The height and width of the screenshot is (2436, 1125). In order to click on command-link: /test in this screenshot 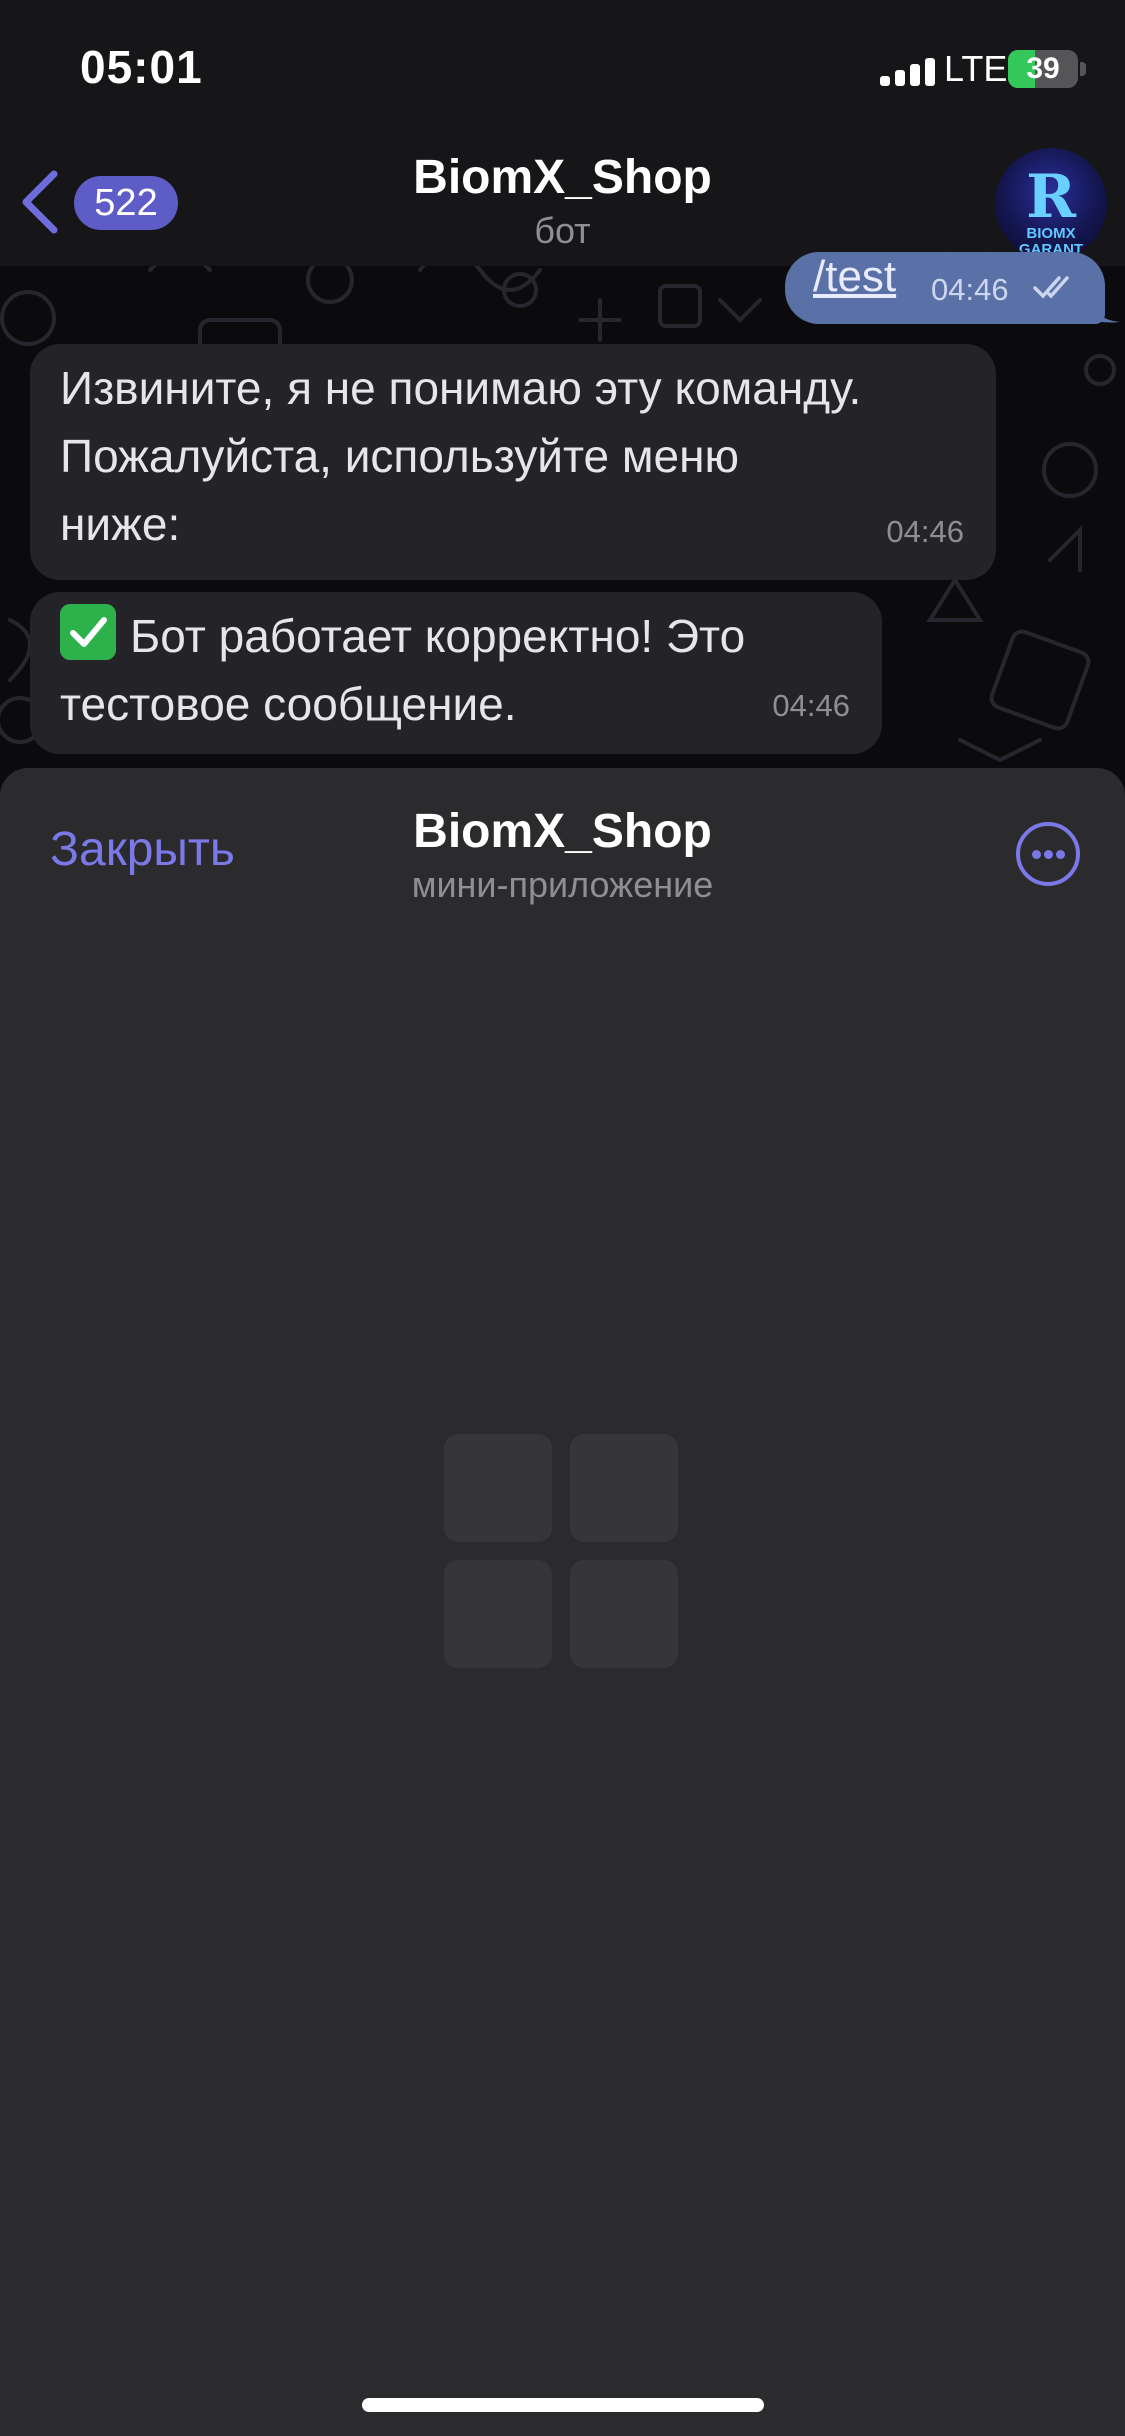, I will do `click(854, 277)`.